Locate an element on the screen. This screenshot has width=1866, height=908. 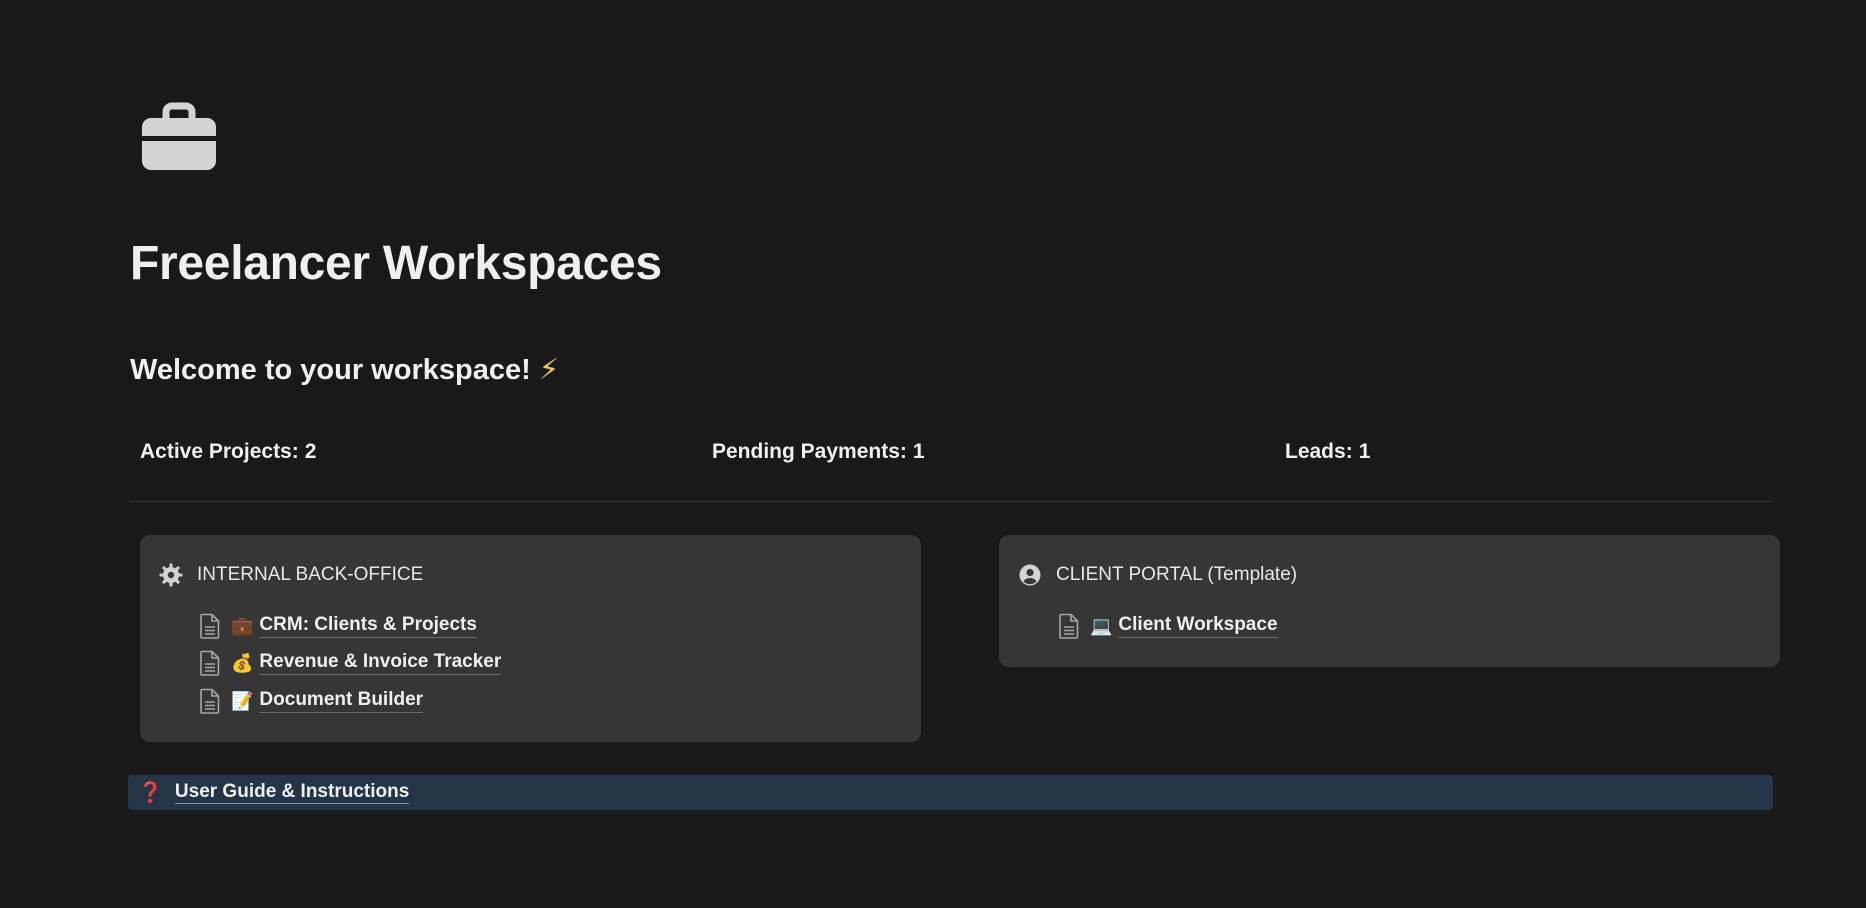
gear-icon is located at coordinates (171, 575).